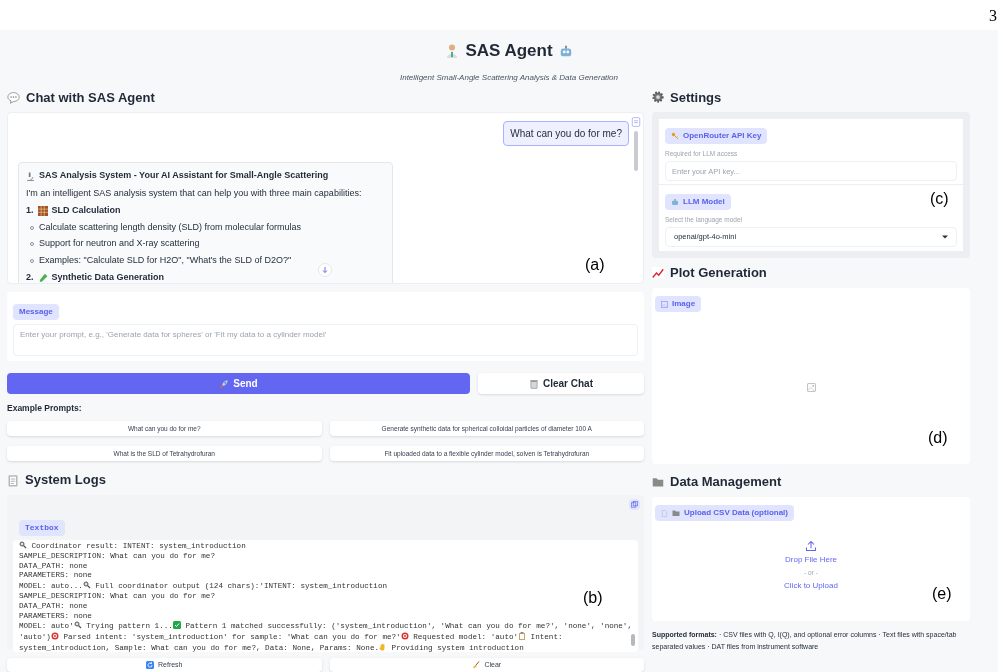 The image size is (1003, 672). I want to click on trash-icon, so click(534, 383).